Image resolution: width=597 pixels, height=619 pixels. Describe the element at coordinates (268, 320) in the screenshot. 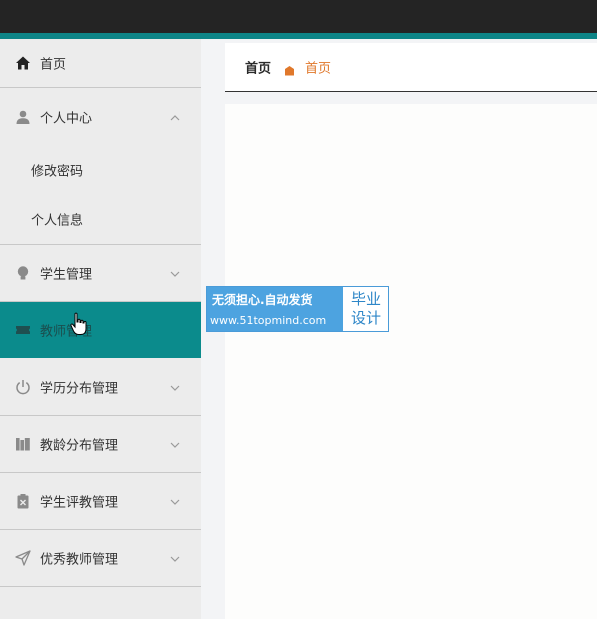

I see `watermark-url: www.51topmind.com` at that location.